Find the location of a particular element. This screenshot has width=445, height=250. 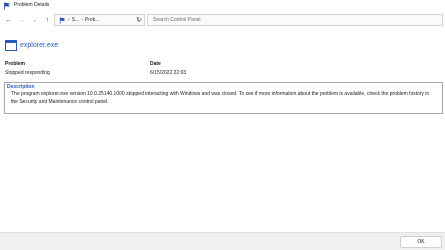

date-column-header: Date is located at coordinates (155, 64).